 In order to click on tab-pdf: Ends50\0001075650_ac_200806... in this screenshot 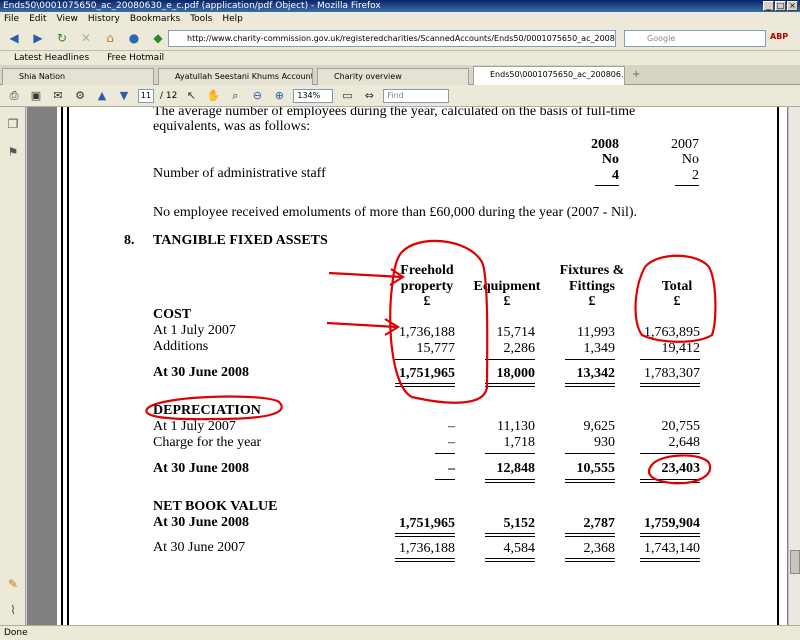, I will do `click(549, 75)`.